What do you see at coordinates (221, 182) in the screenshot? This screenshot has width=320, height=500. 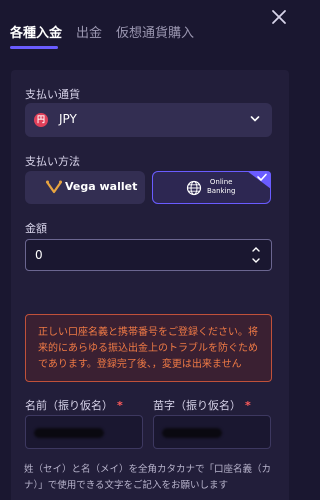 I see `online-banking-label-line1: Online` at bounding box center [221, 182].